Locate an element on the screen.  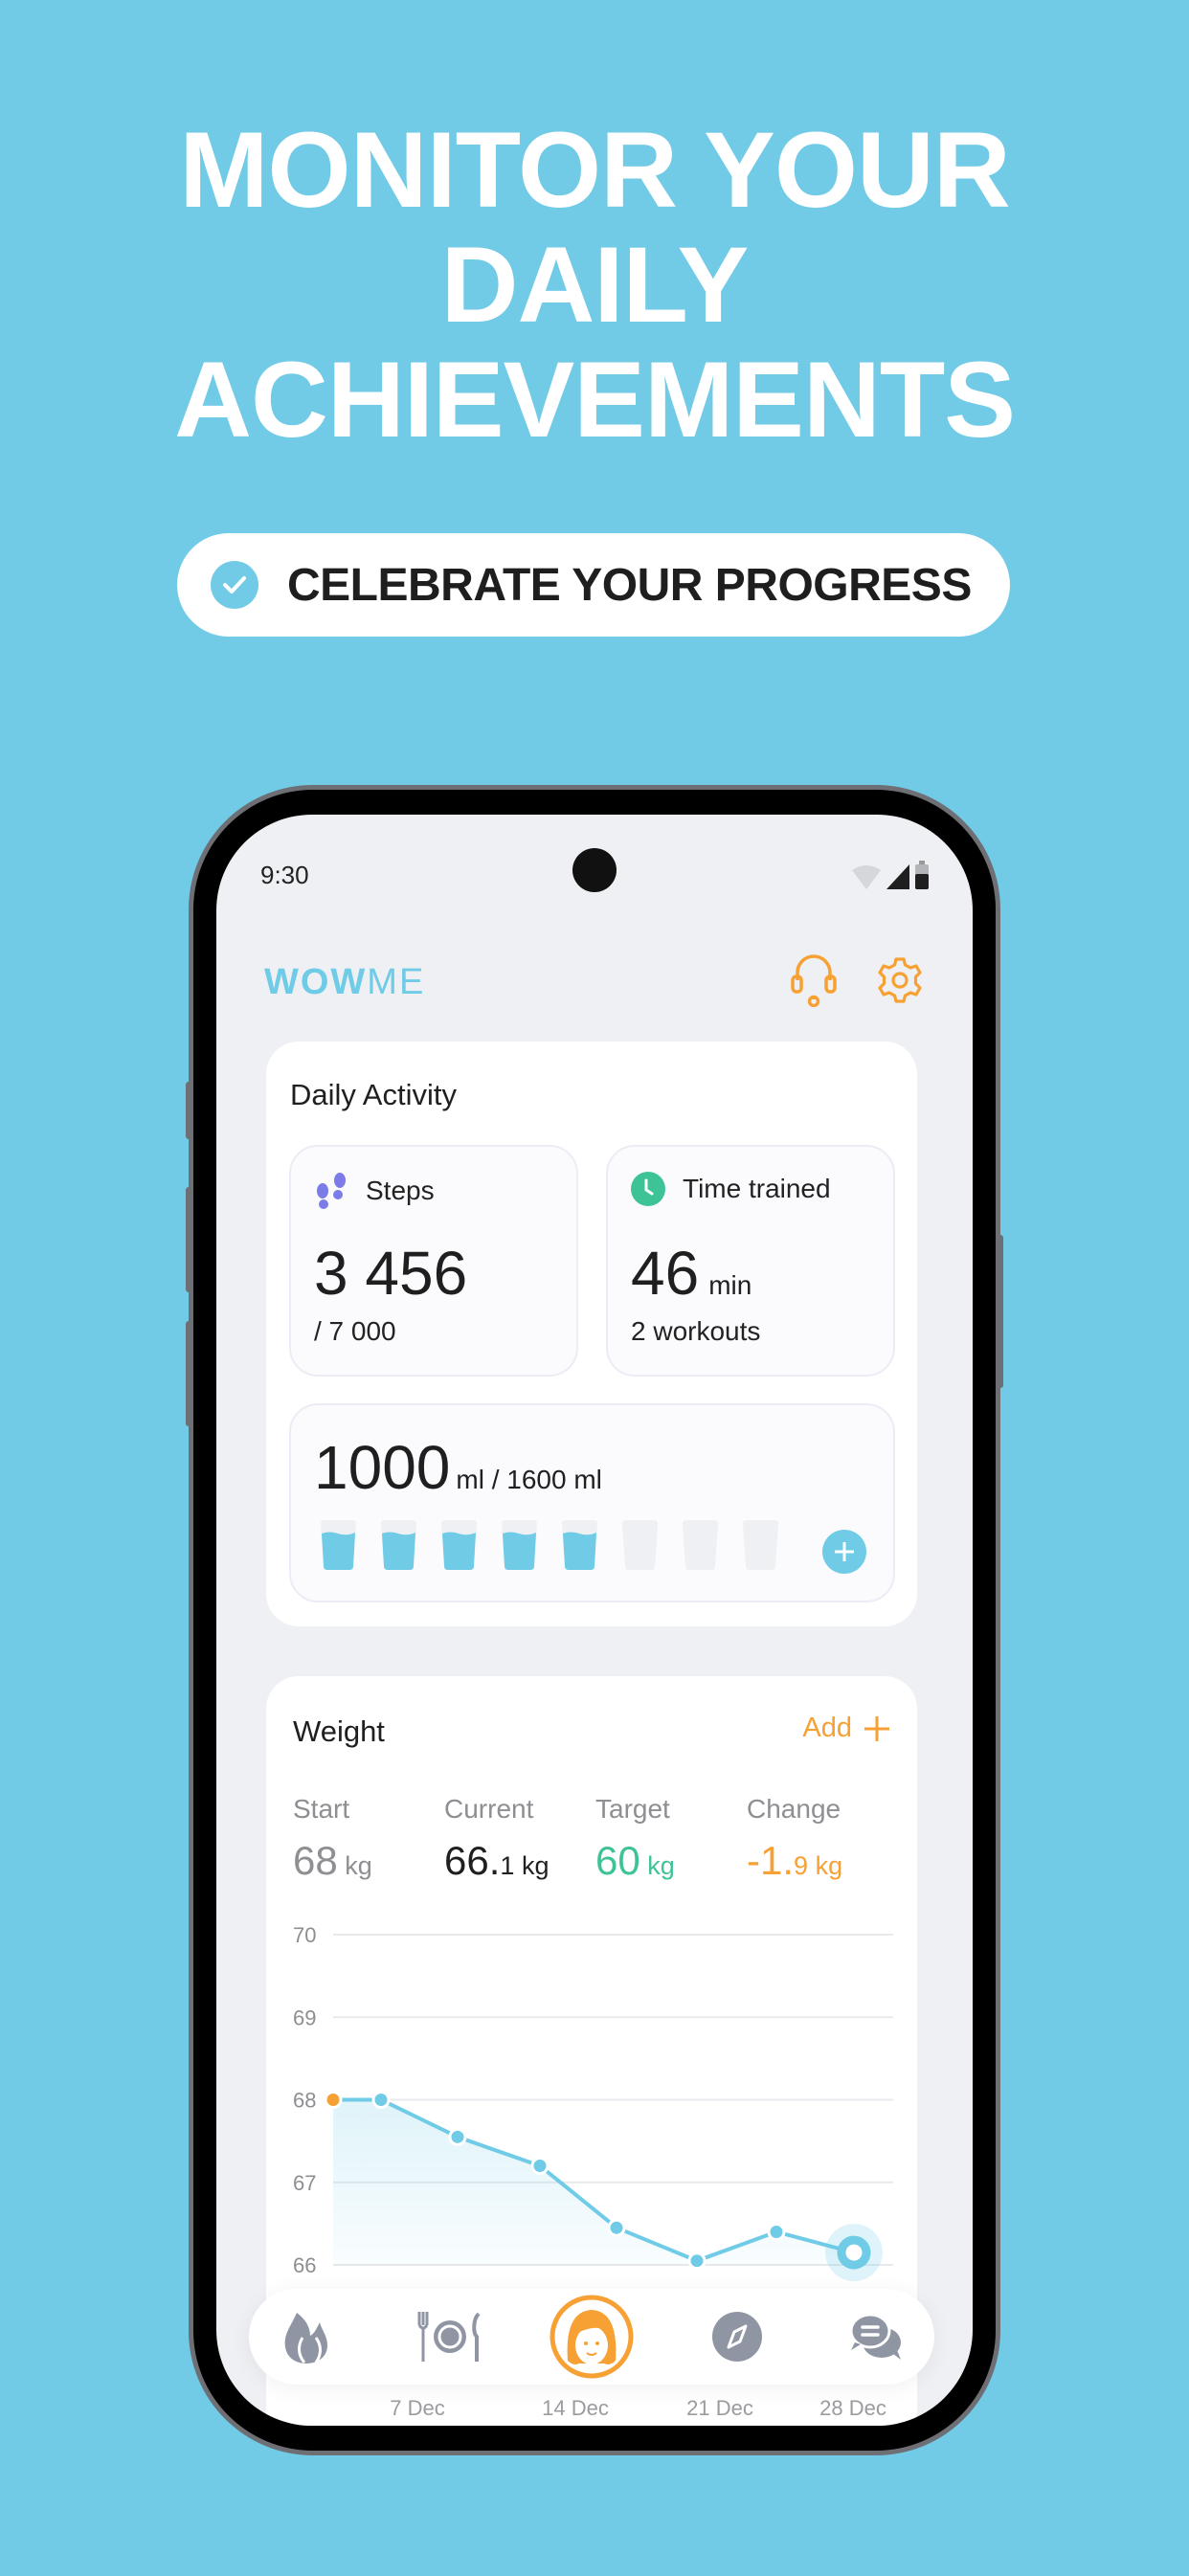
nav-activity is located at coordinates (306, 2337).